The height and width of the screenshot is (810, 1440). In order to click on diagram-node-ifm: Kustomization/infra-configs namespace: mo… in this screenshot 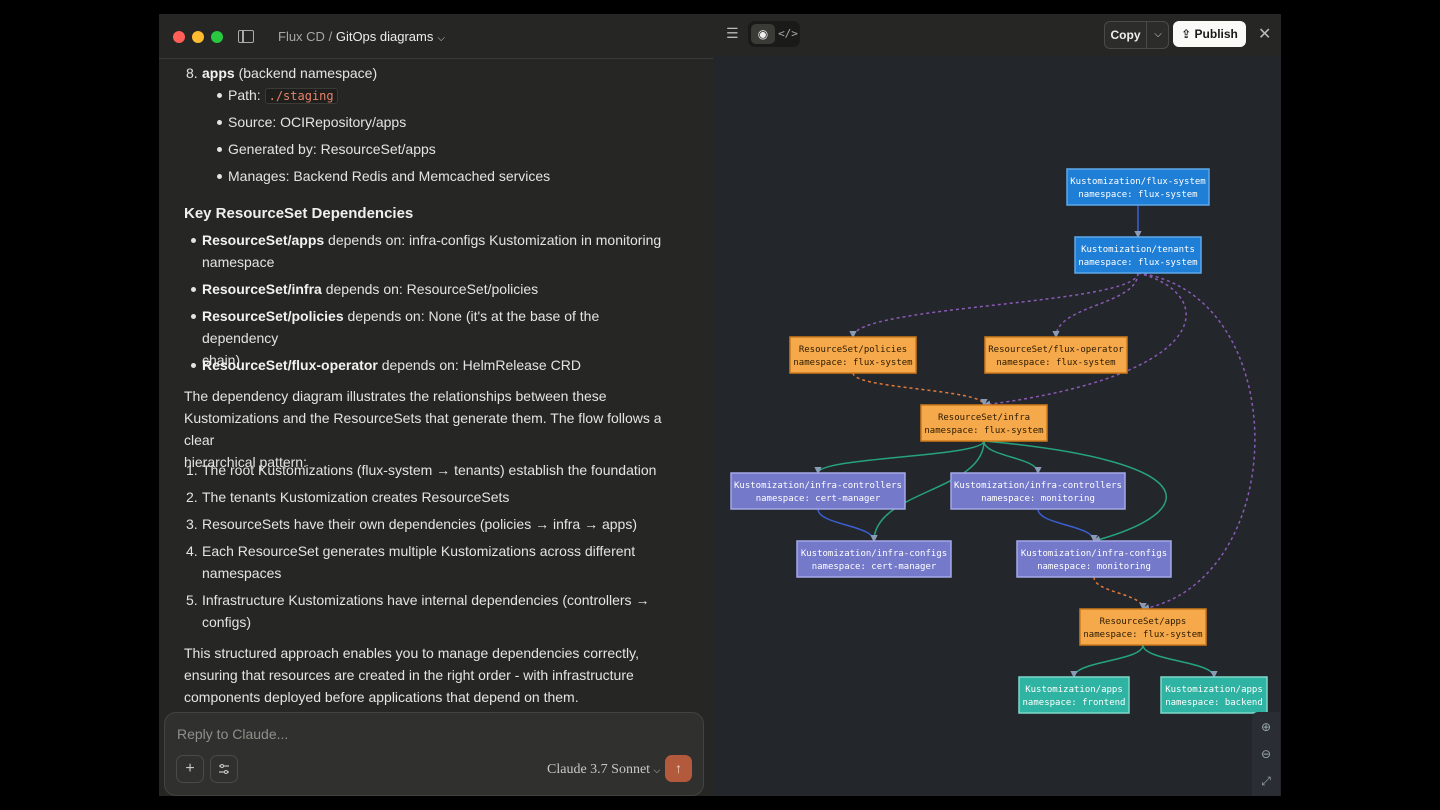, I will do `click(1094, 559)`.